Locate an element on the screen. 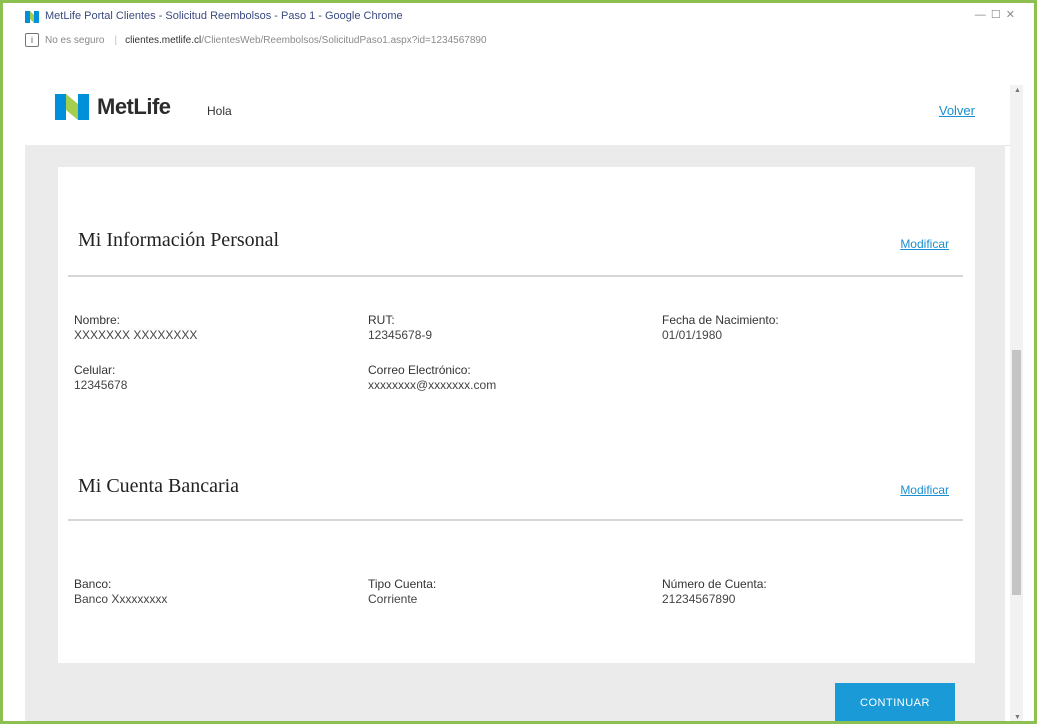 This screenshot has width=1037, height=724. field-tipo-cuenta: Tipo Cuenta: Corriente is located at coordinates (402, 592).